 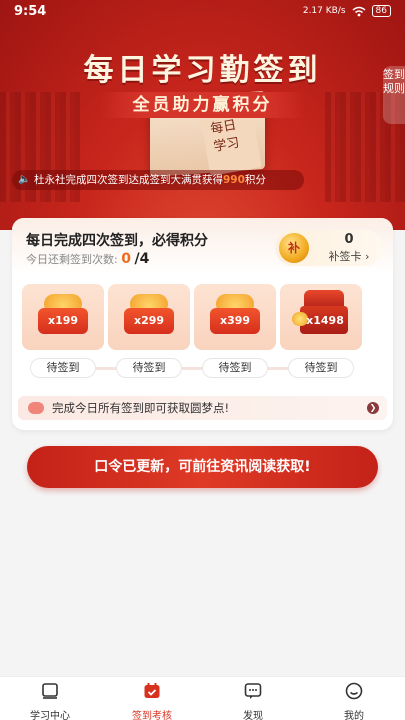 I want to click on tab-label: 我的, so click(x=354, y=715).